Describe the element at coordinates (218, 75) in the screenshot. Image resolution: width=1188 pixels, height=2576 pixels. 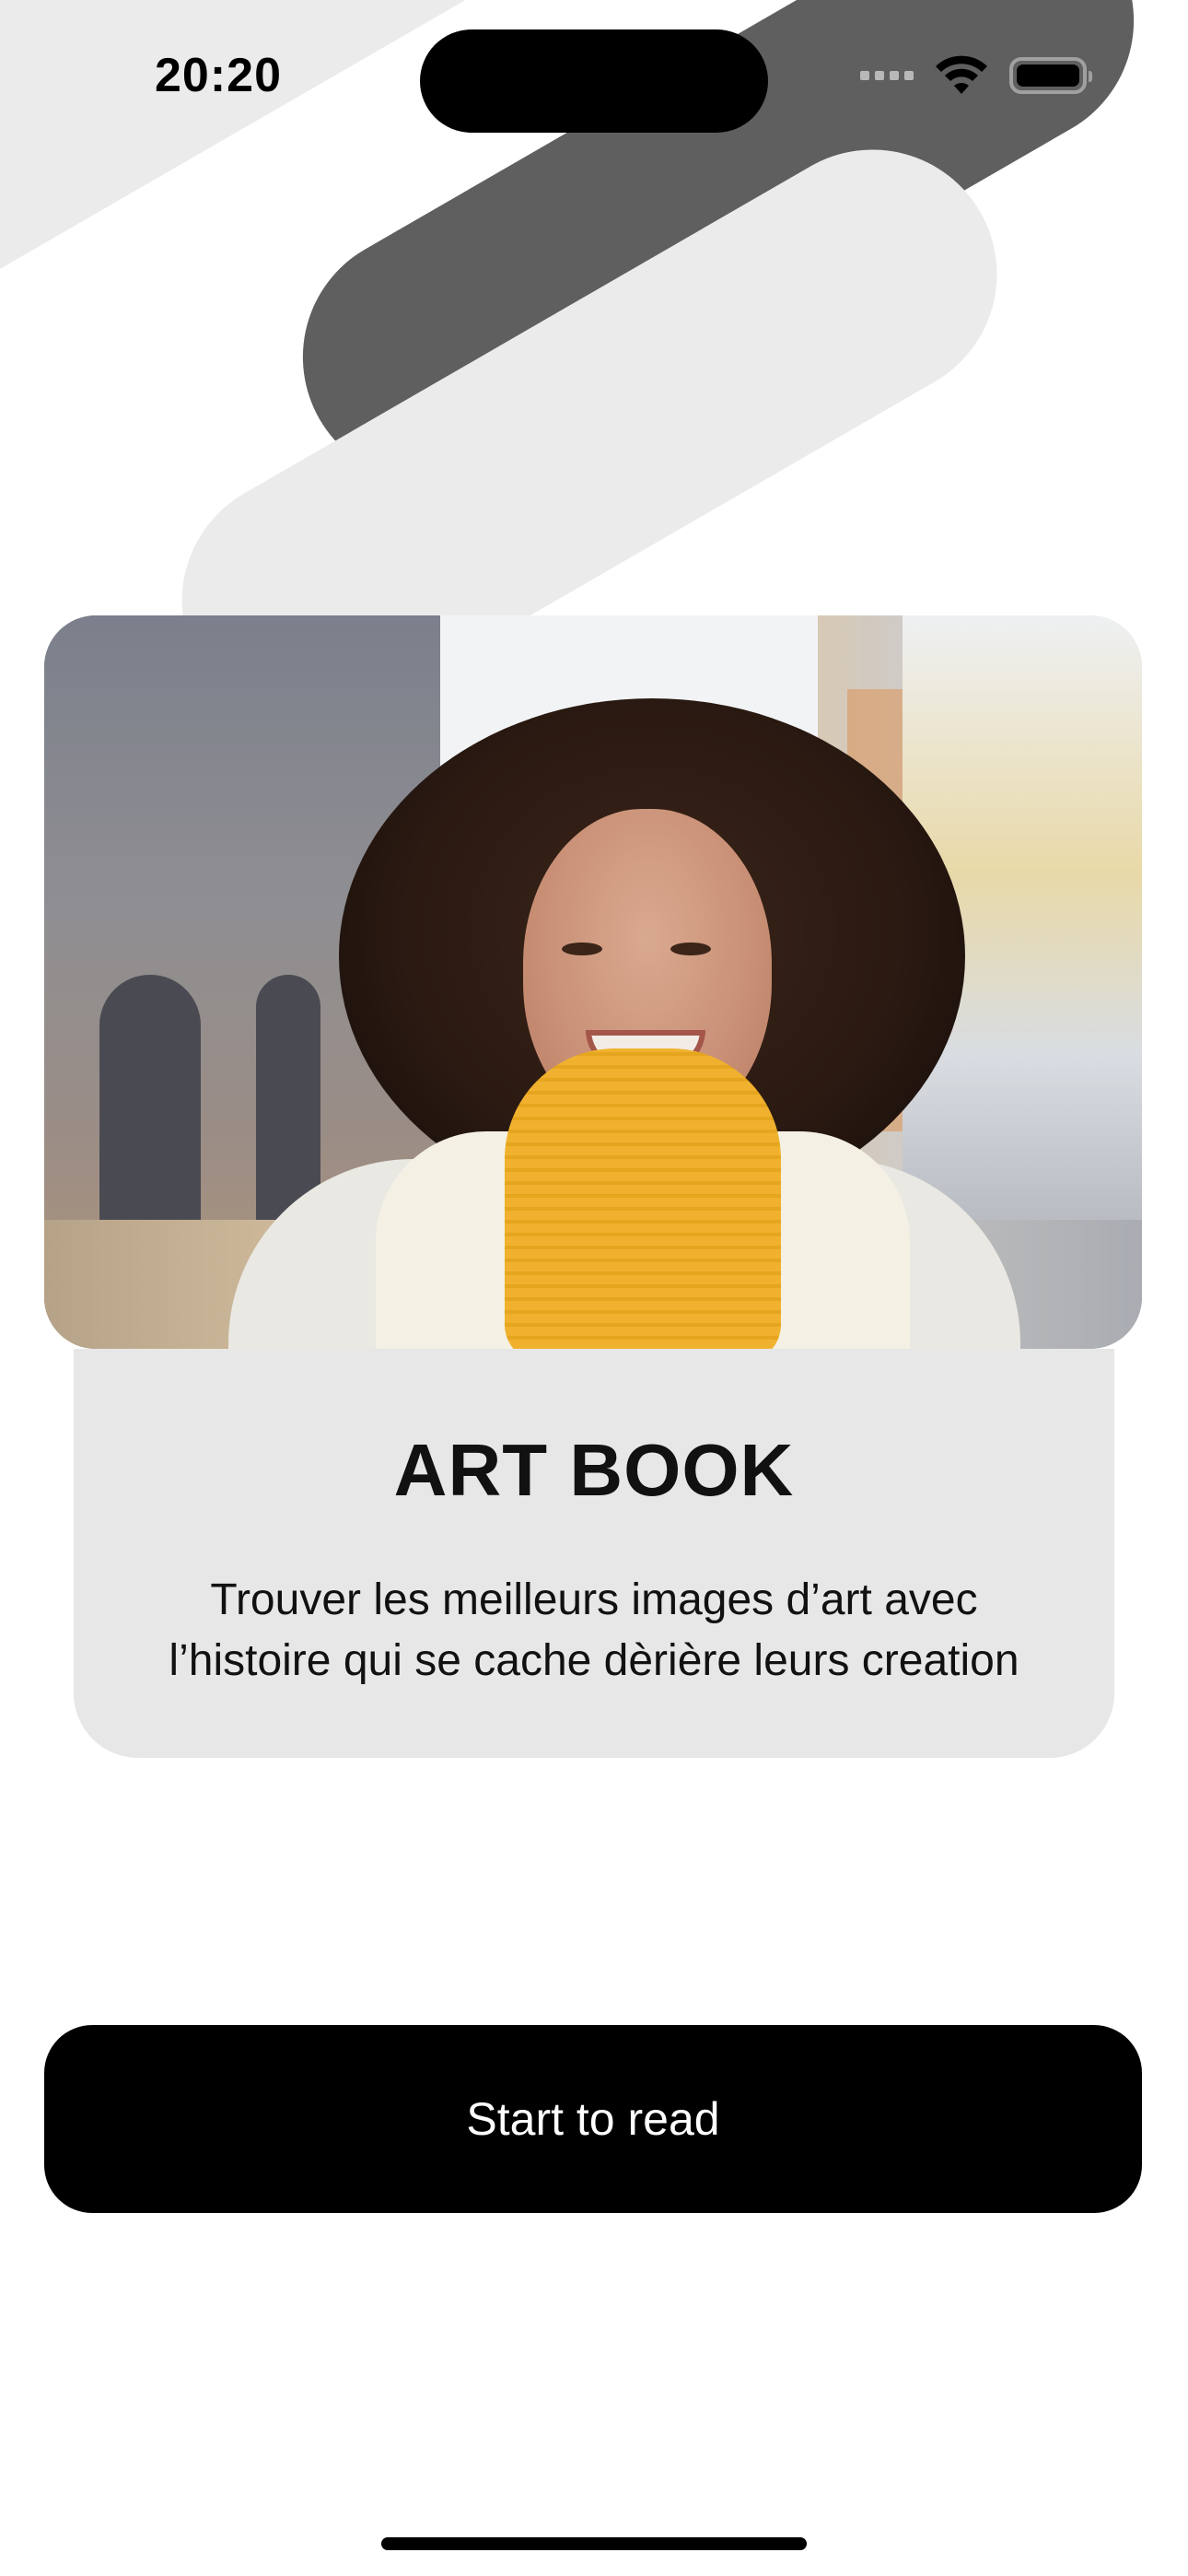
I see `status-time: 20:20` at that location.